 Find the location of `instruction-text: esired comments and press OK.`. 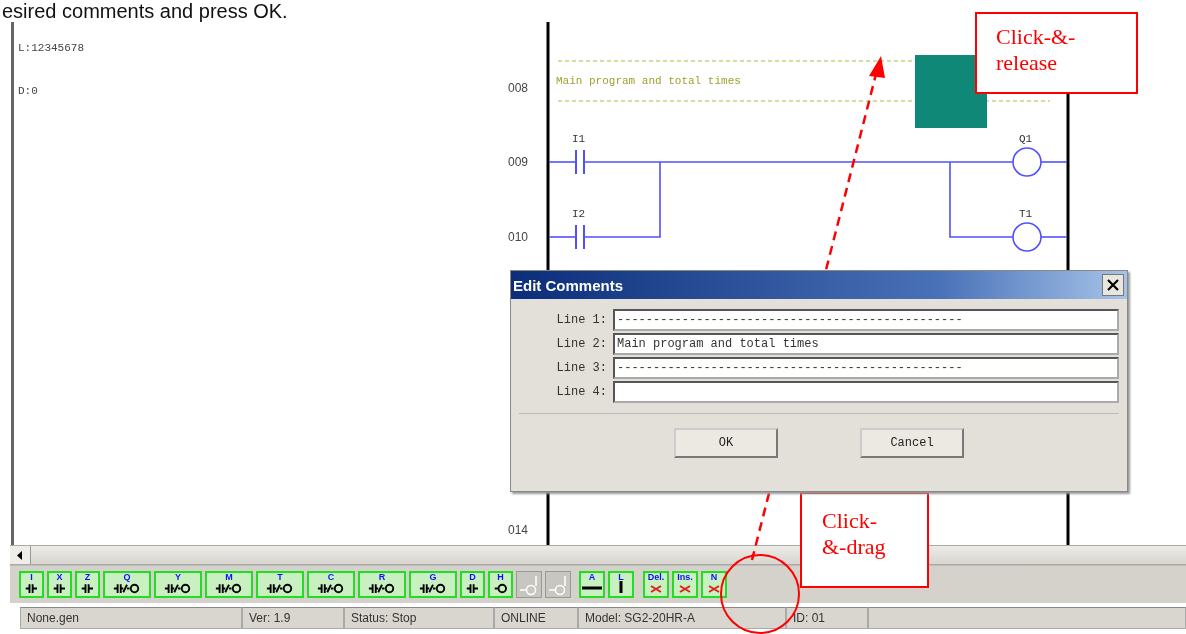

instruction-text: esired comments and press OK. is located at coordinates (145, 11).